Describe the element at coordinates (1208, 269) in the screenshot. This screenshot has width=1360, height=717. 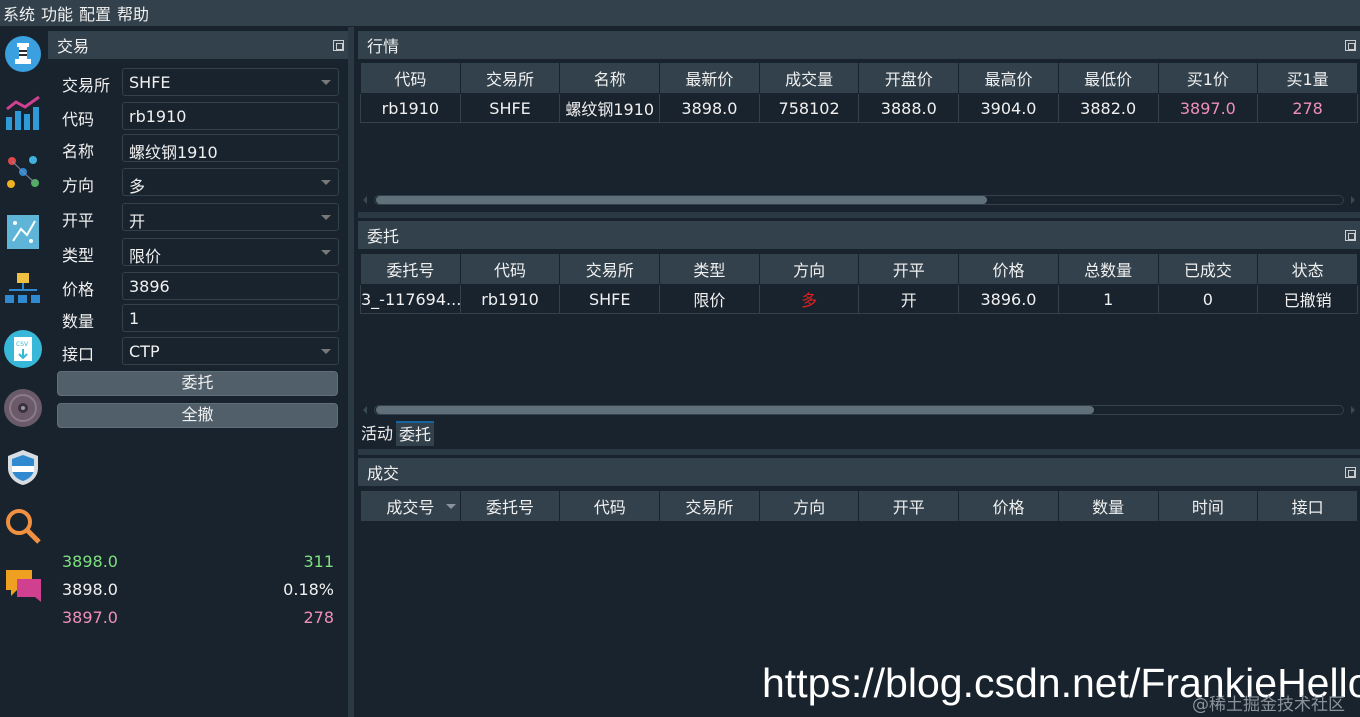
I see `orders-col-header: 已成交` at that location.